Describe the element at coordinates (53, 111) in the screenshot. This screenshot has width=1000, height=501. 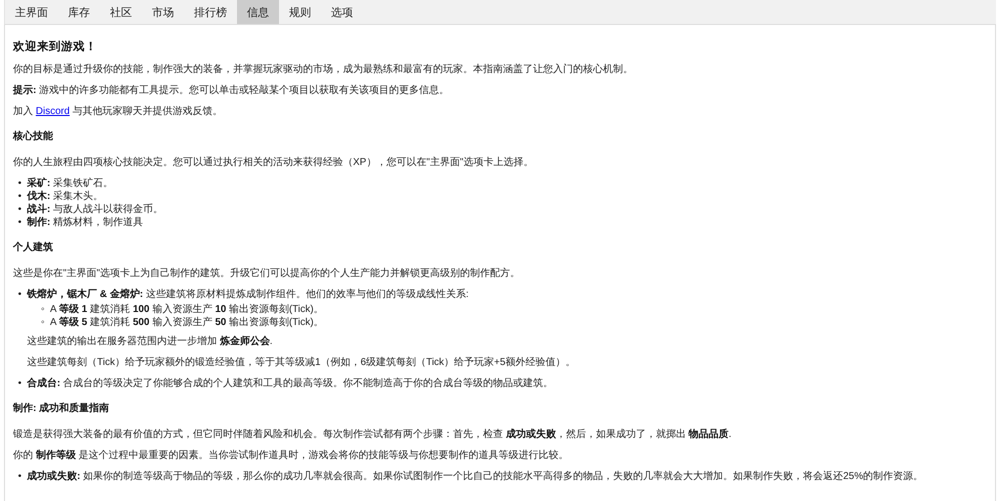
I see `discord-link: Discord` at that location.